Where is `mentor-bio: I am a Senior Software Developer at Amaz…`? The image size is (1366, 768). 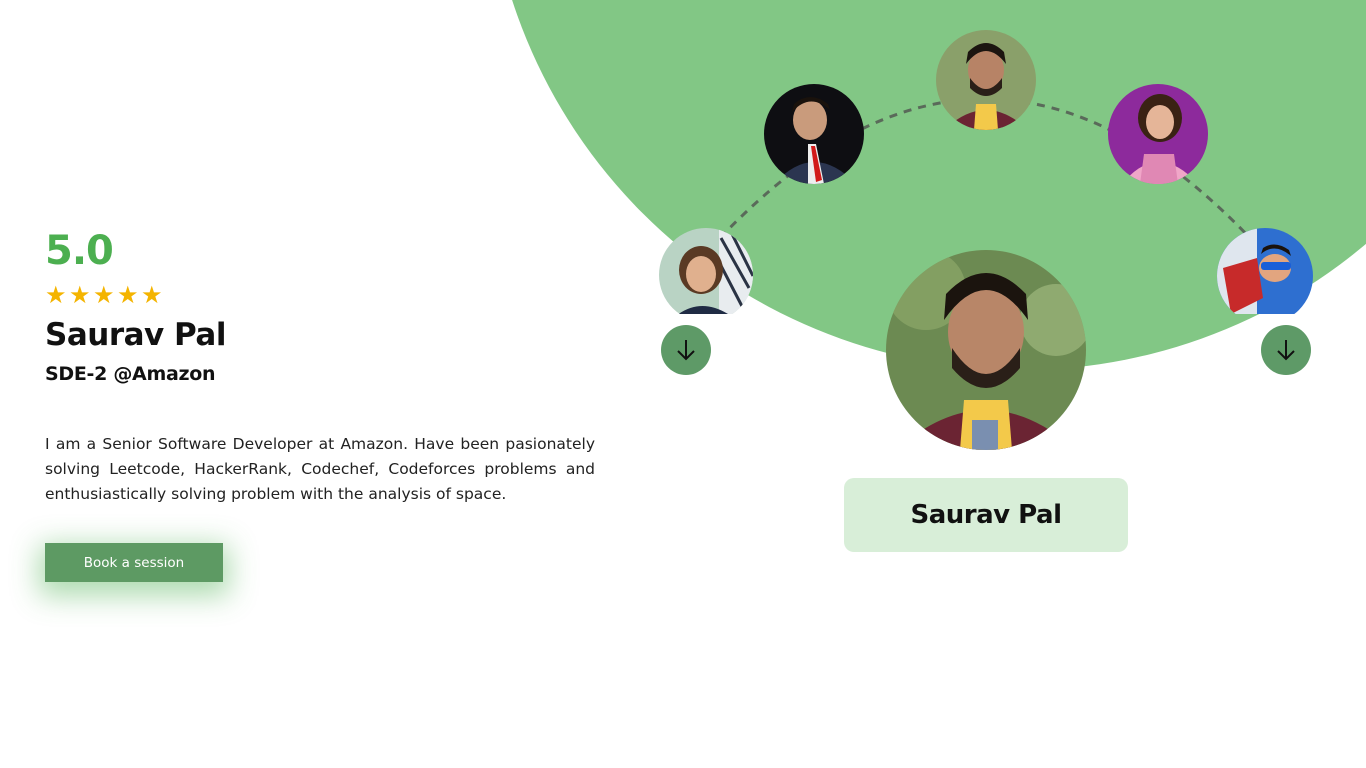 mentor-bio: I am a Senior Software Developer at Amaz… is located at coordinates (320, 469).